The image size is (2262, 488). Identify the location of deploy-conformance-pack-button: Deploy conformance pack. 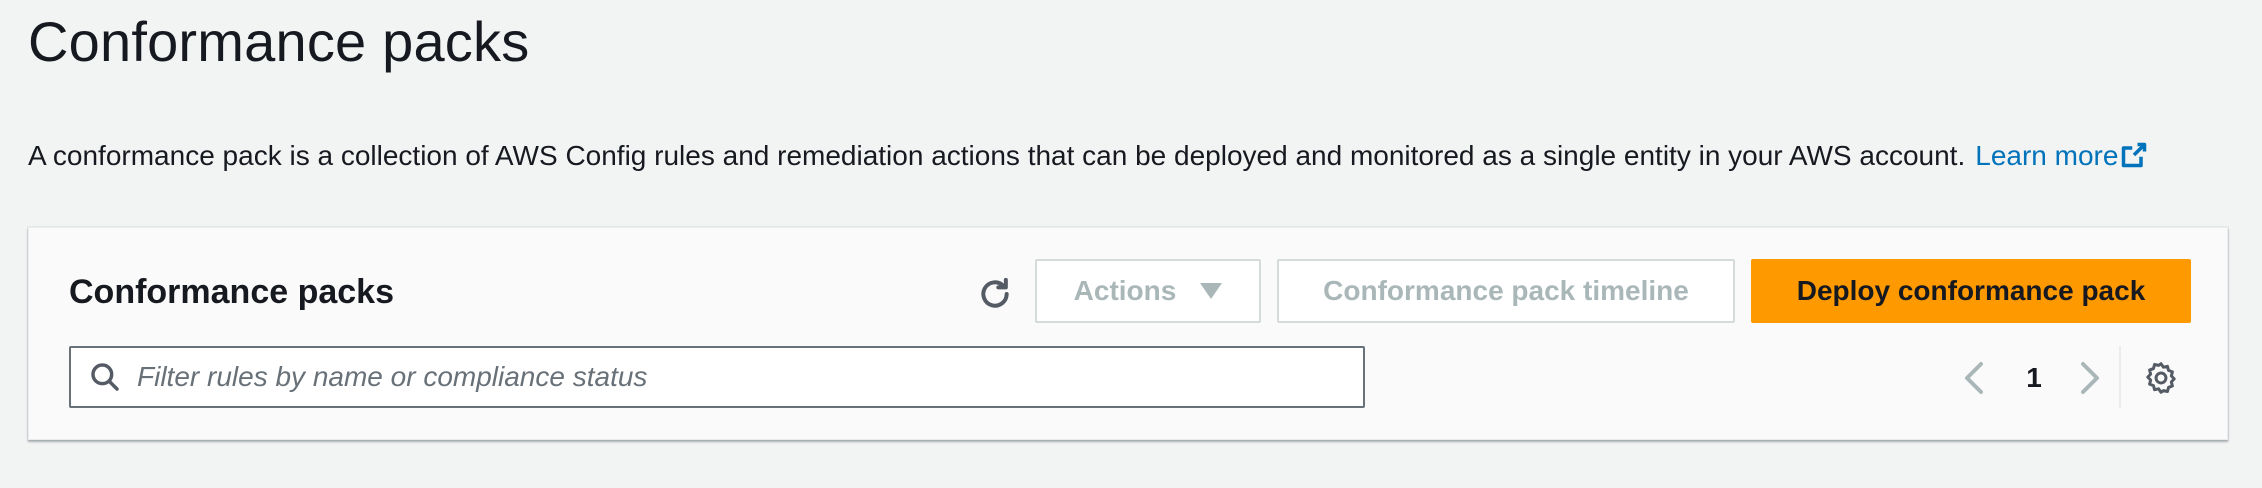
(1971, 291).